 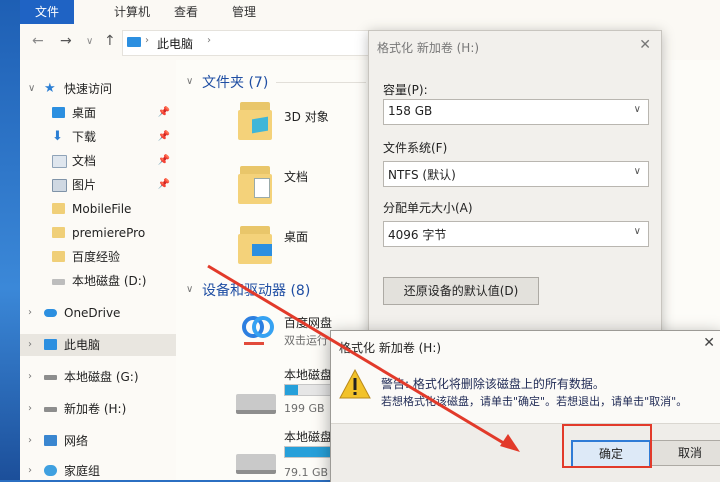 I want to click on nav-item-mobilefile: MobileFile, so click(x=98, y=209).